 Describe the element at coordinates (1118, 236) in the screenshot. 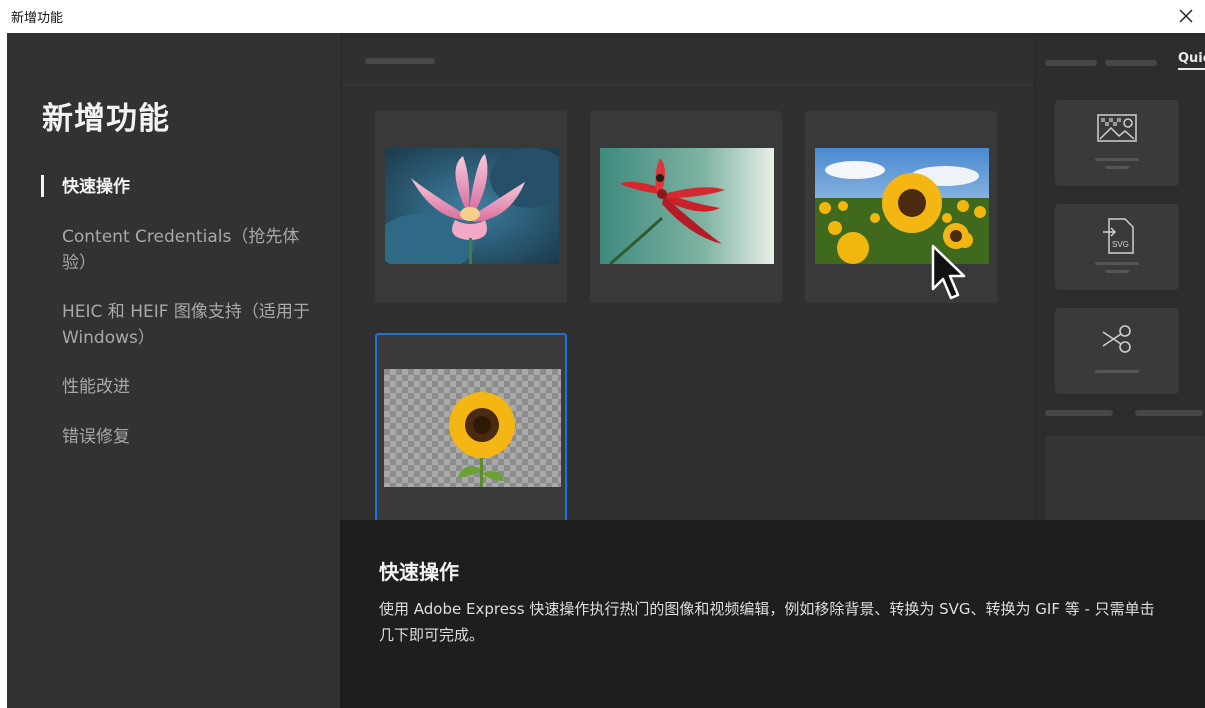

I see `svg-convert-icon: SVG` at that location.